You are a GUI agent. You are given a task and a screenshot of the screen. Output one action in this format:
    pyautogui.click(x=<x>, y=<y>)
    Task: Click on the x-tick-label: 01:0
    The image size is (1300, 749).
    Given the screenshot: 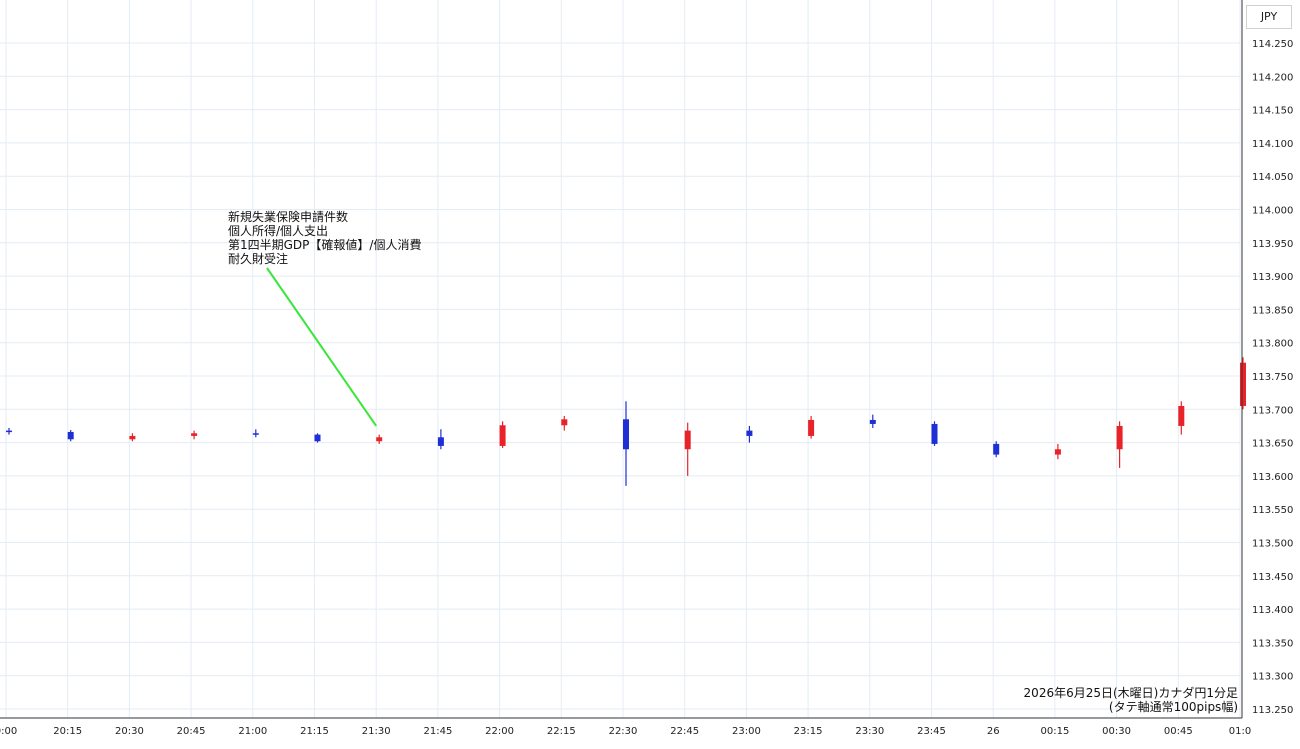 What is the action you would take?
    pyautogui.click(x=1240, y=731)
    